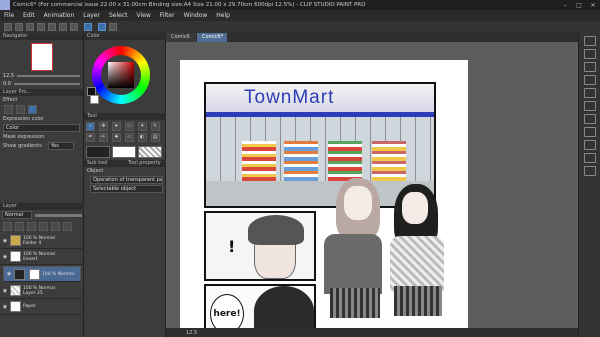 This screenshot has height=337, width=600. Describe the element at coordinates (46, 84) in the screenshot. I see `rotate-slider` at that location.